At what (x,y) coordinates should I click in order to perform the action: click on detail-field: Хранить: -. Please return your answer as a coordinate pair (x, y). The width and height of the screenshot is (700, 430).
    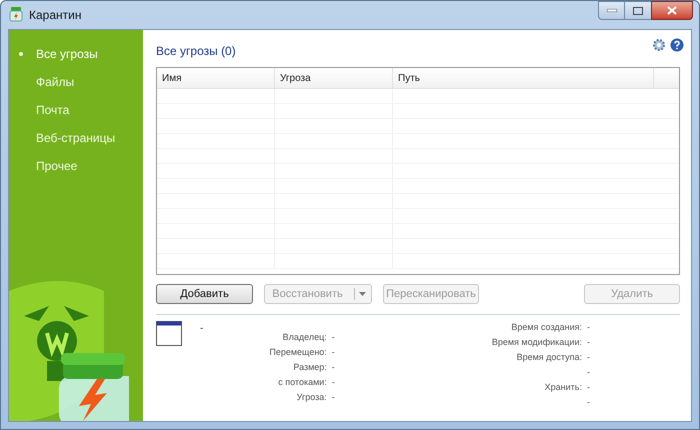
    Looking at the image, I should click on (567, 387).